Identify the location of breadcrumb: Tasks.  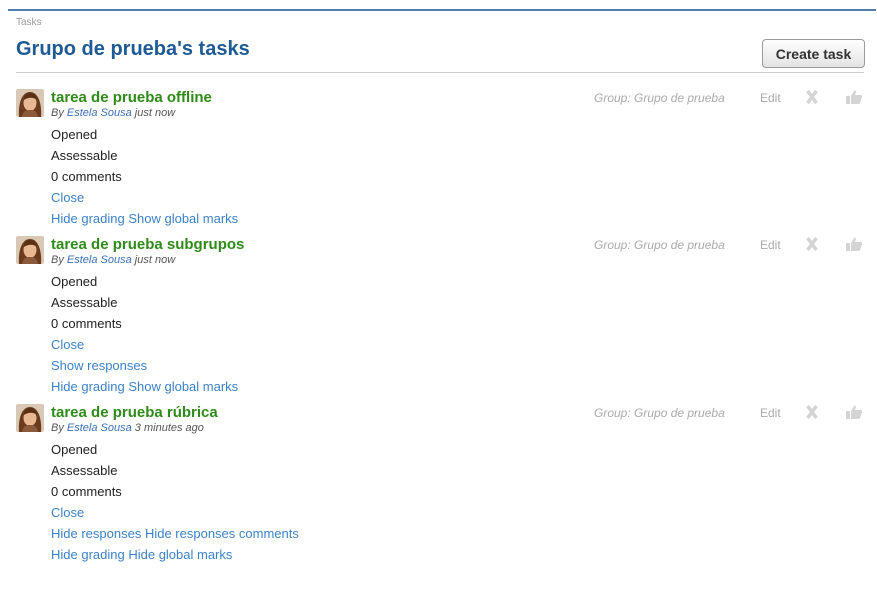
(29, 22).